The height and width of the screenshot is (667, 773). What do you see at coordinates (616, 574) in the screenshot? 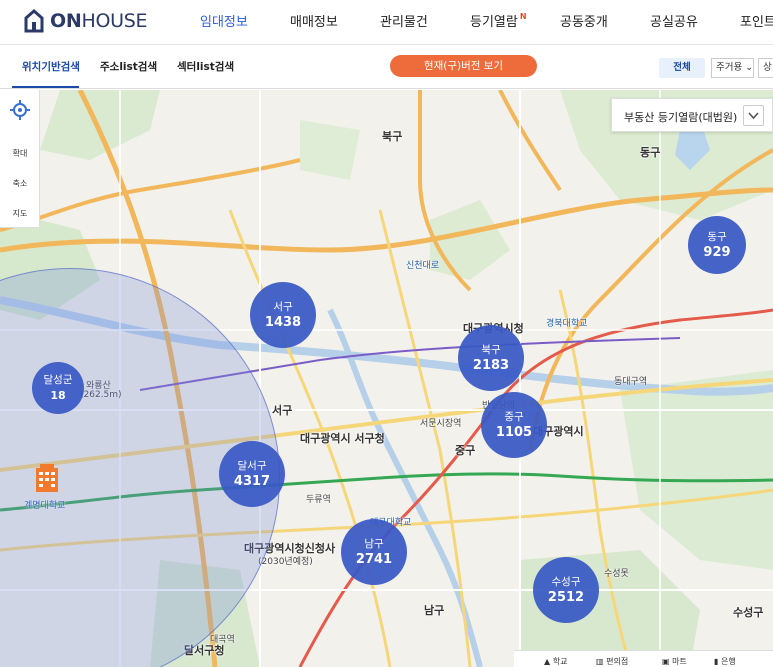
I see `label-suseong-lake: 수성못` at bounding box center [616, 574].